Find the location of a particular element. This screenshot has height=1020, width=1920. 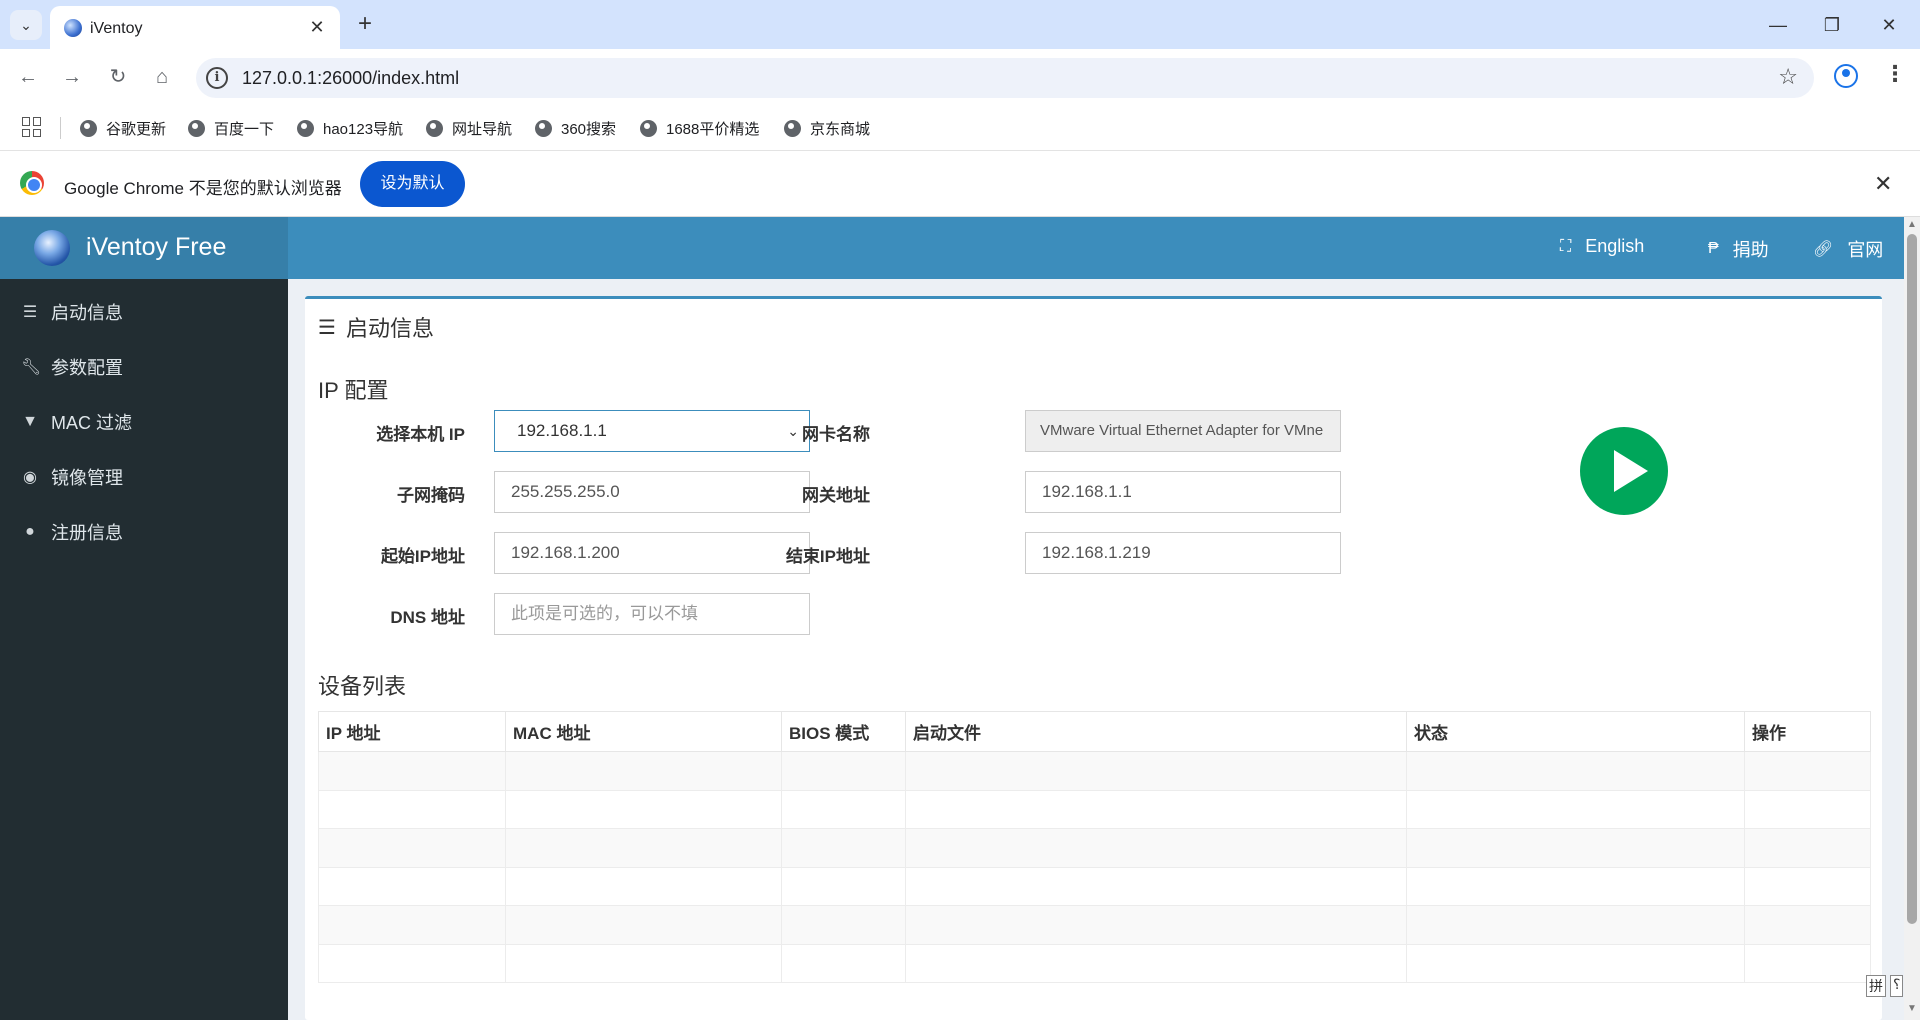

sidebar-item-boot-info: ☰ 启动信息 is located at coordinates (144, 311).